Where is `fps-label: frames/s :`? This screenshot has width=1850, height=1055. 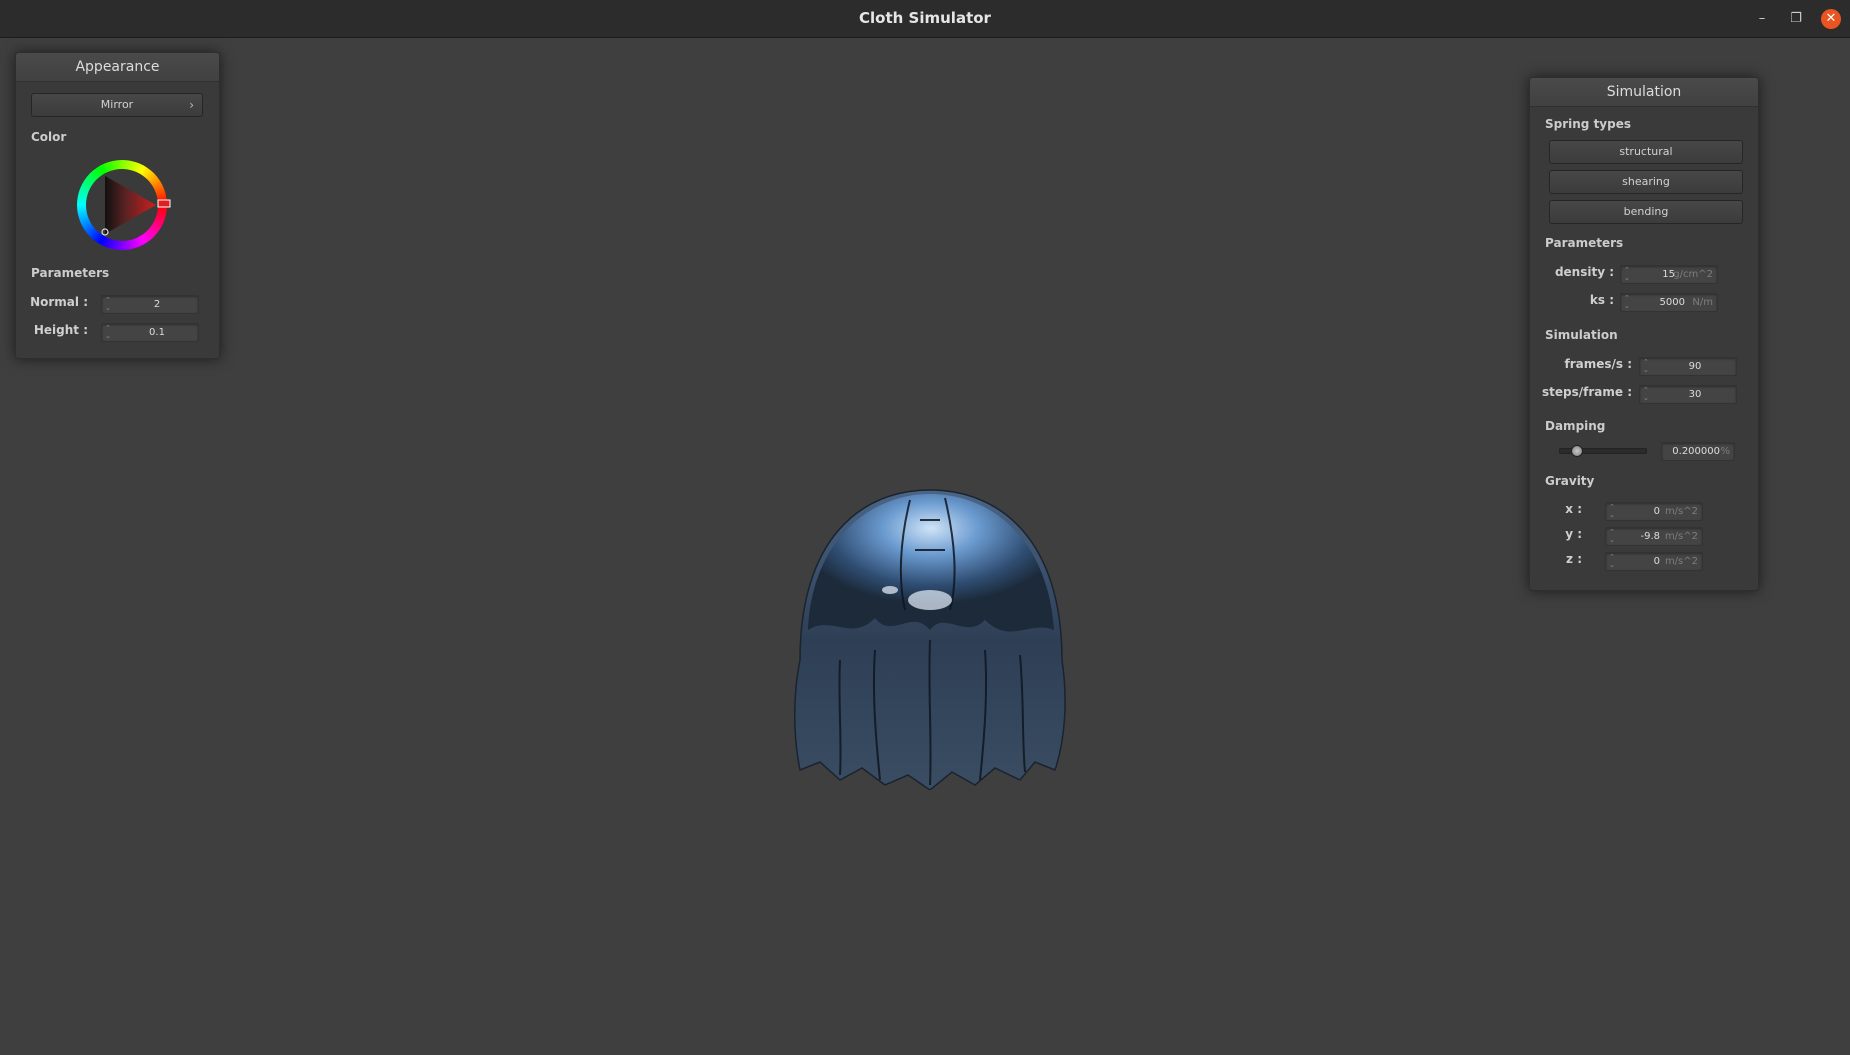
fps-label: frames/s : is located at coordinates (1598, 364).